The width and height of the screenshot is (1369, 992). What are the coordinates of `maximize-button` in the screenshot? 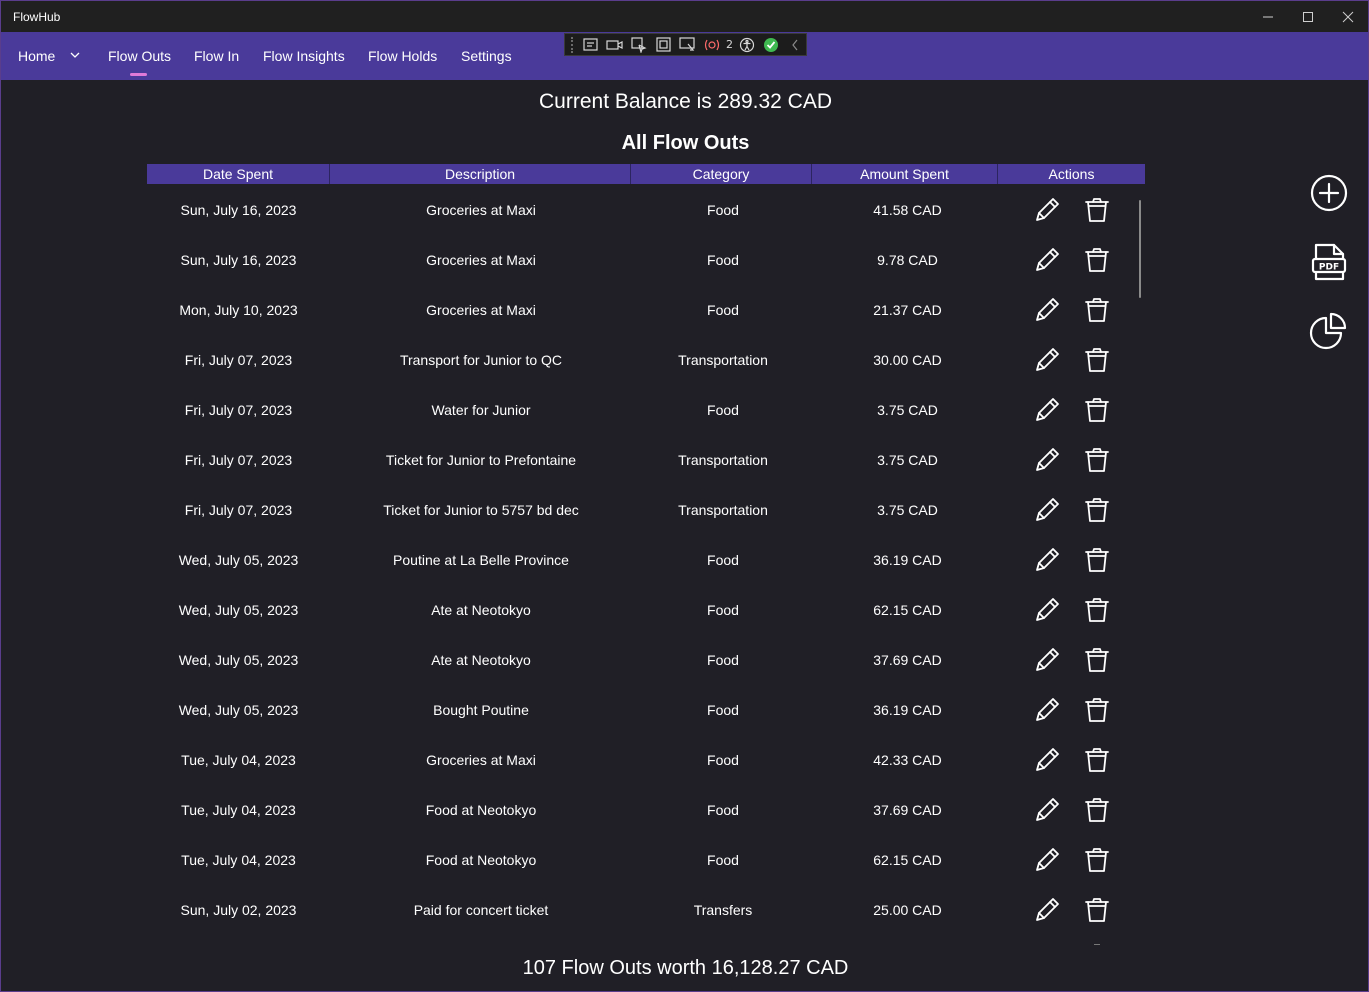 It's located at (1308, 16).